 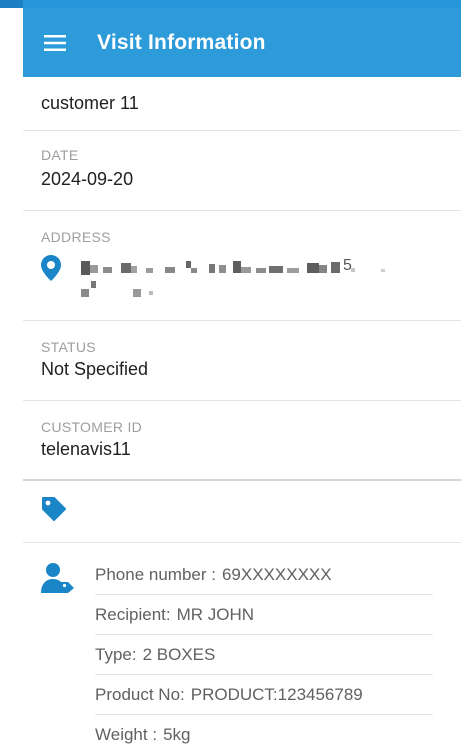 What do you see at coordinates (126, 734) in the screenshot?
I see `detail-key: Weight :` at bounding box center [126, 734].